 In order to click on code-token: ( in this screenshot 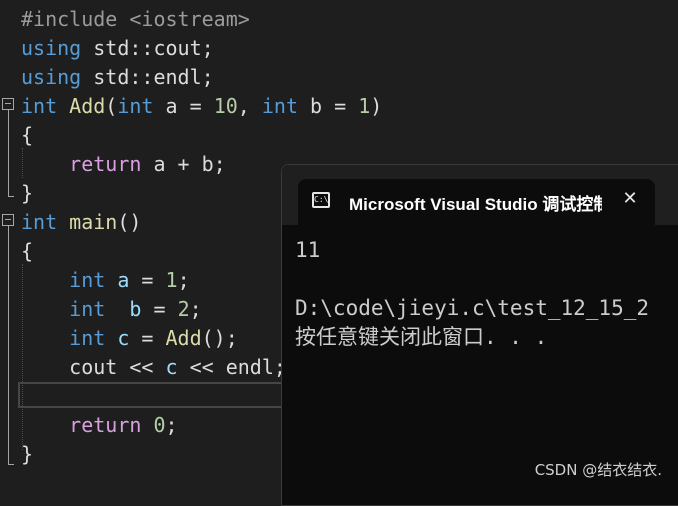, I will do `click(111, 106)`.